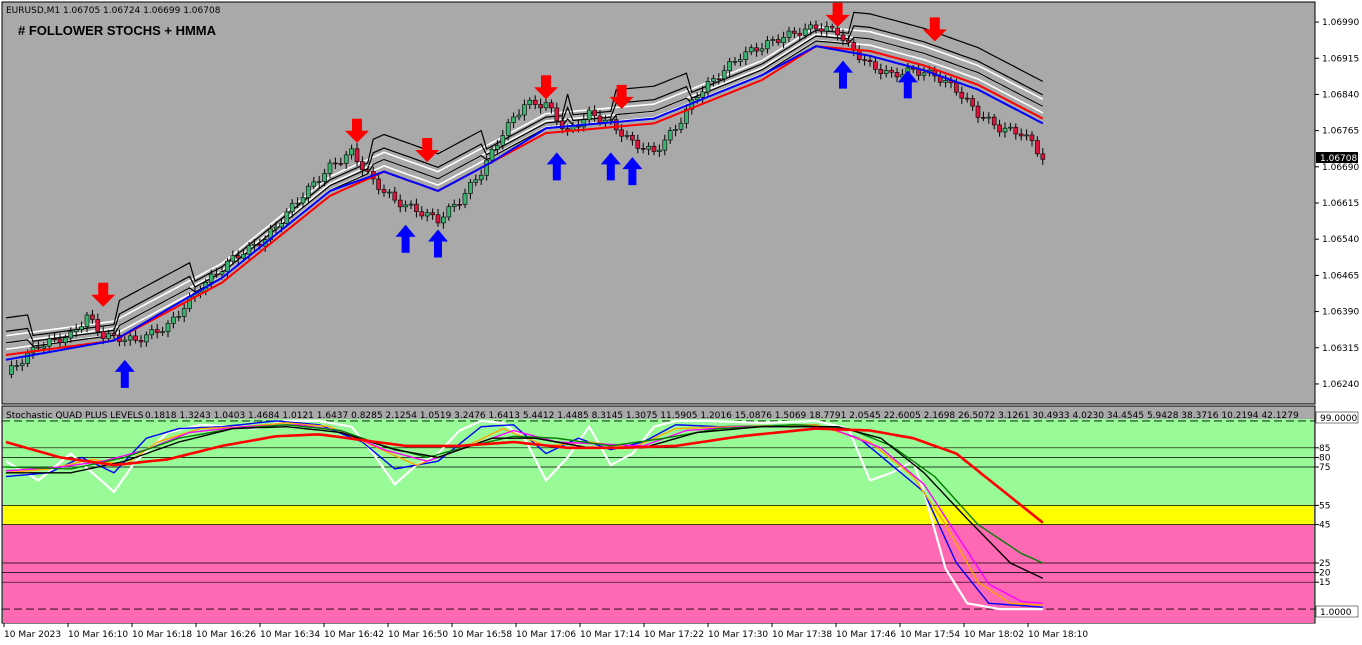 This screenshot has height=645, width=1362. Describe the element at coordinates (658, 573) in the screenshot. I see `zone-zone_pink` at that location.